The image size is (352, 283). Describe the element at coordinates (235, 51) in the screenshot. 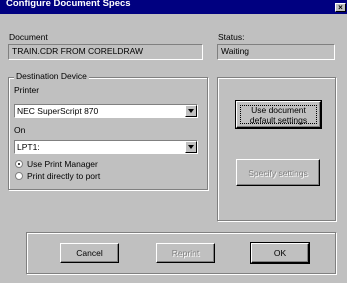

I see `status-value: Waiting` at that location.